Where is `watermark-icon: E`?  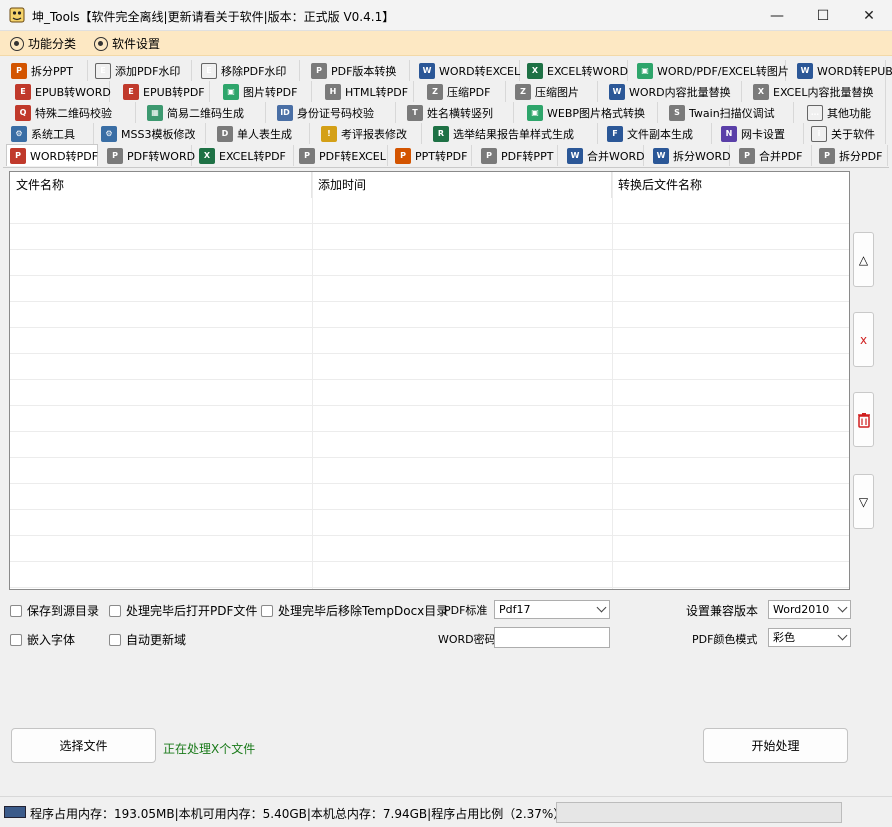
watermark-icon: E is located at coordinates (103, 70).